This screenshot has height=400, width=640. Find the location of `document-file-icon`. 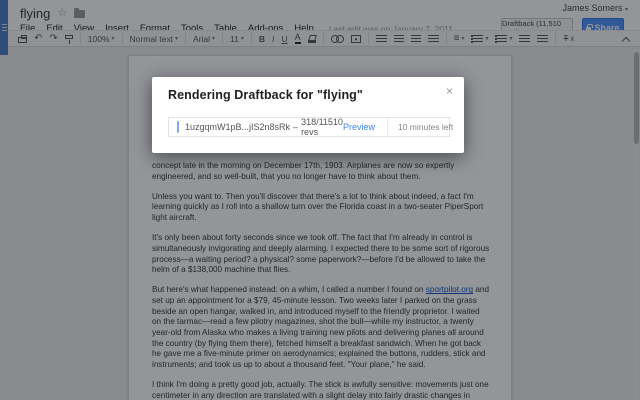

document-file-icon is located at coordinates (178, 127).